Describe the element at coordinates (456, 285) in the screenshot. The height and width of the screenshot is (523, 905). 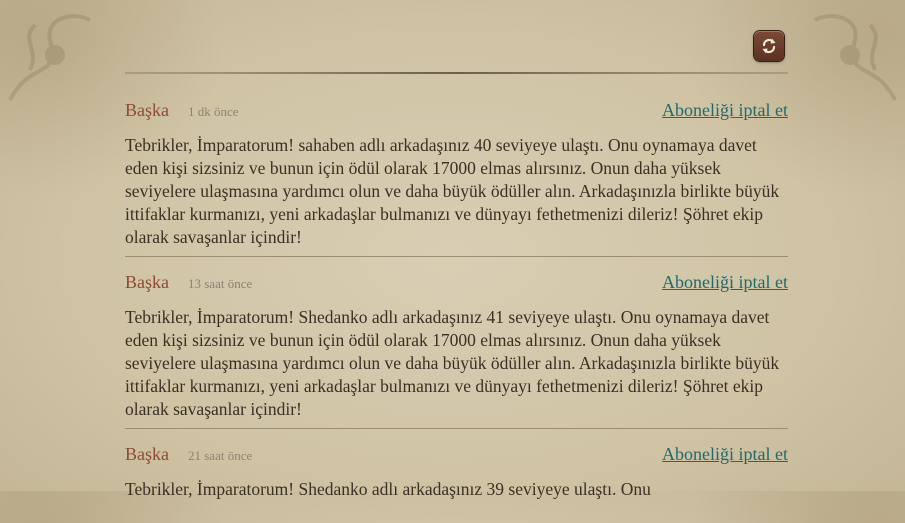
I see `notification-header: Başka 13 saat önce Aboneliği iptal et` at that location.